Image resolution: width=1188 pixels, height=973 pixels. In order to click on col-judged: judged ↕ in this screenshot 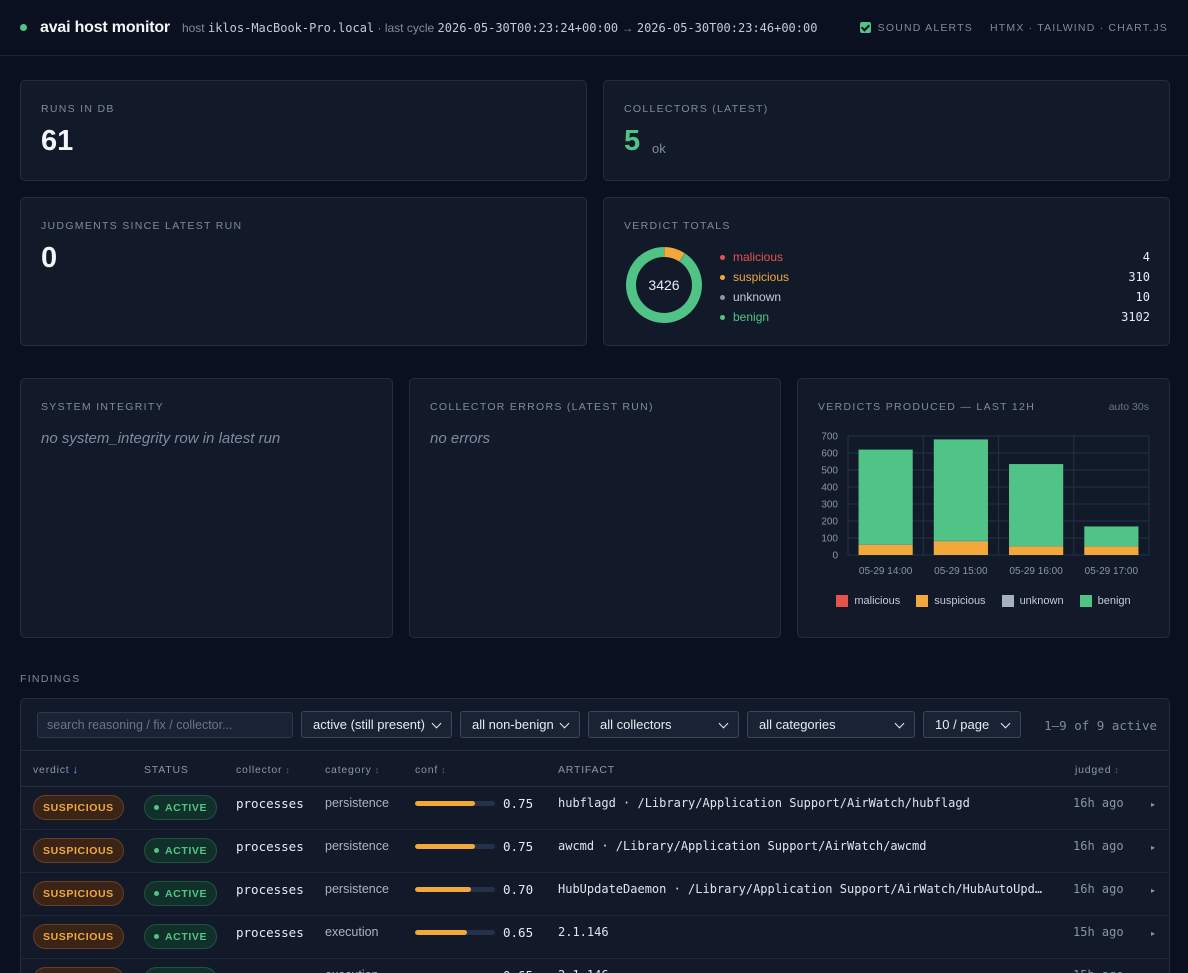, I will do `click(1097, 770)`.